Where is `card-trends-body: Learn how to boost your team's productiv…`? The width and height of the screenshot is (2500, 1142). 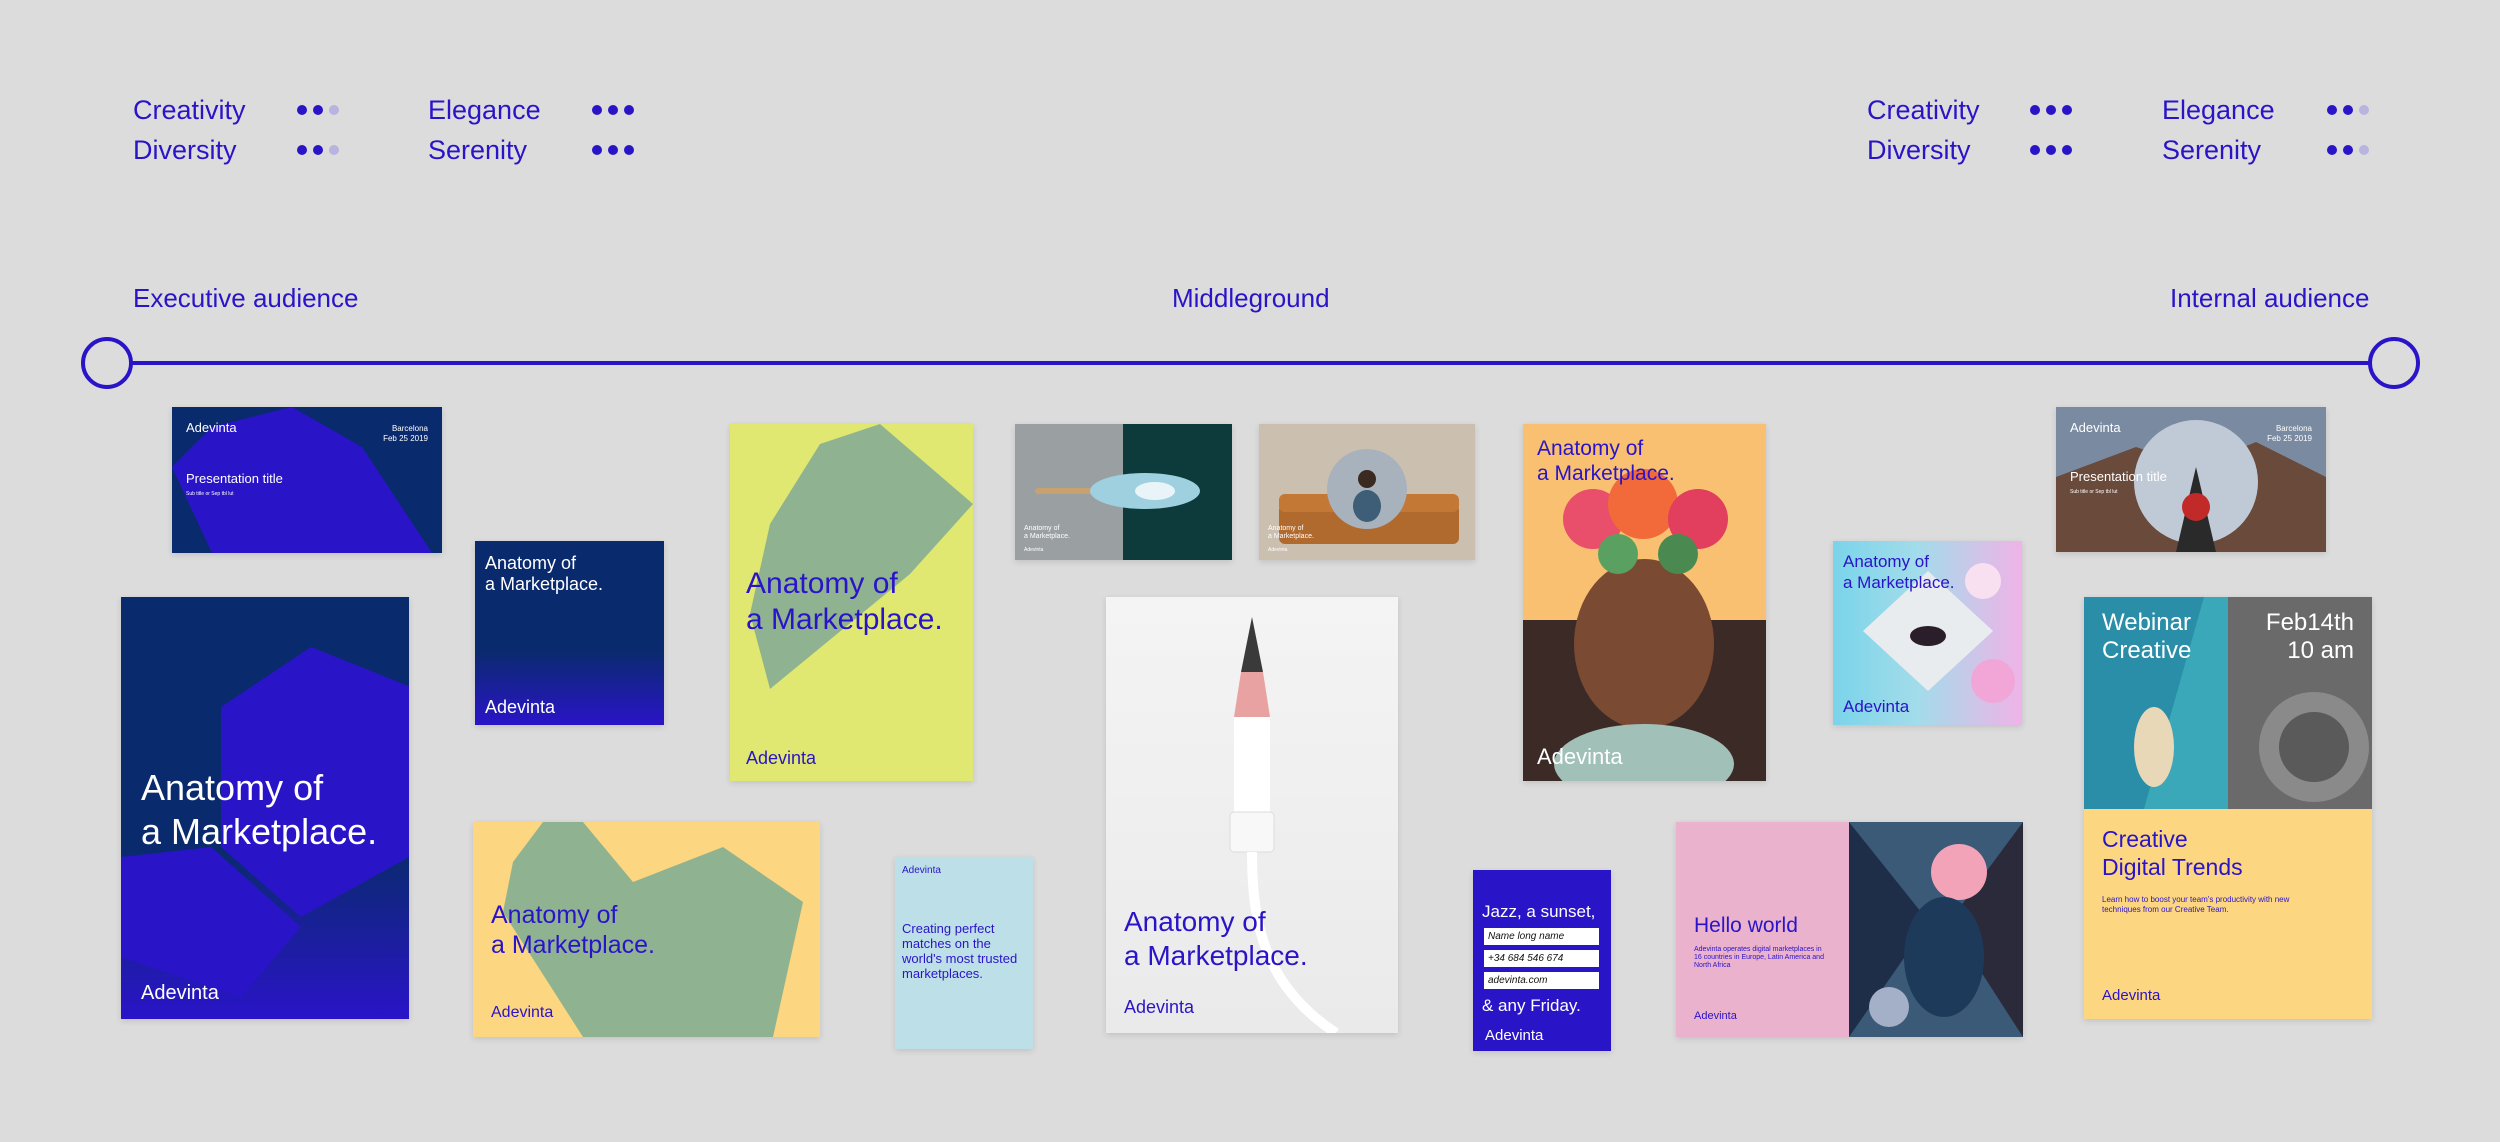 card-trends-body: Learn how to boost your team's productiv… is located at coordinates (2196, 904).